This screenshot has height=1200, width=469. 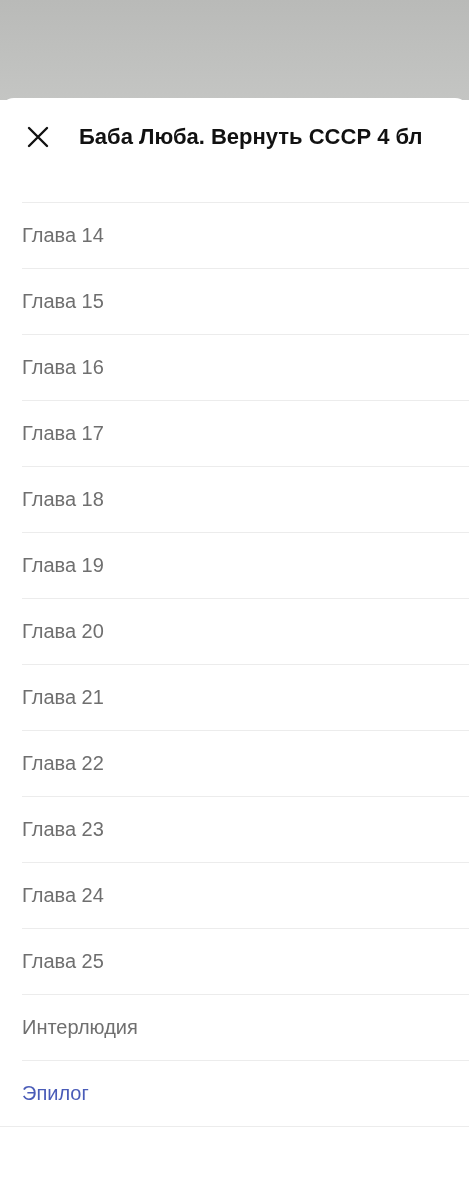 What do you see at coordinates (63, 301) in the screenshot?
I see `chapter-item: Глава 15` at bounding box center [63, 301].